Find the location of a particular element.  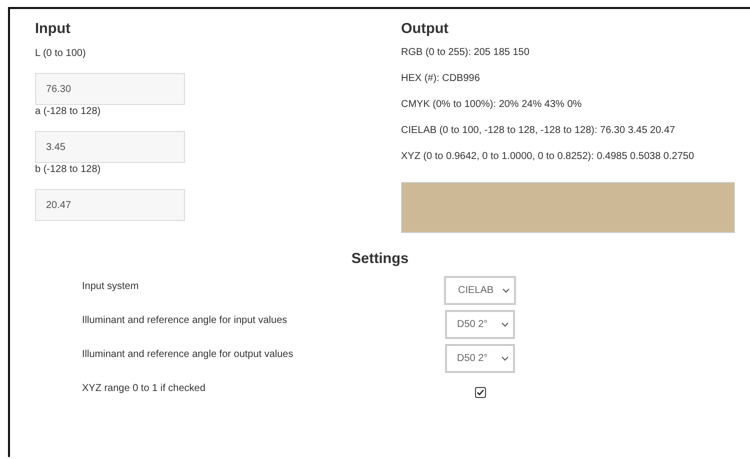

output-value: XYZ (0 to 0.9642, 0 to 1.0000, 0 to 0.8252): 0.4985 0.5038 0.2750 is located at coordinates (548, 157).